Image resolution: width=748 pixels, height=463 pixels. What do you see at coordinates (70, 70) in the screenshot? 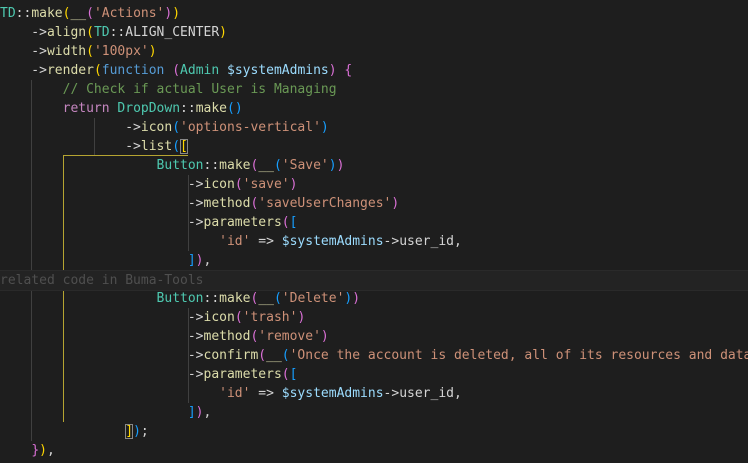
I see `code-token: render` at bounding box center [70, 70].